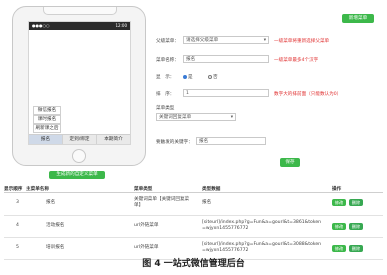  Describe the element at coordinates (226, 40) in the screenshot. I see `parent-menu-select: 请选择父级菜单 ▾` at that location.